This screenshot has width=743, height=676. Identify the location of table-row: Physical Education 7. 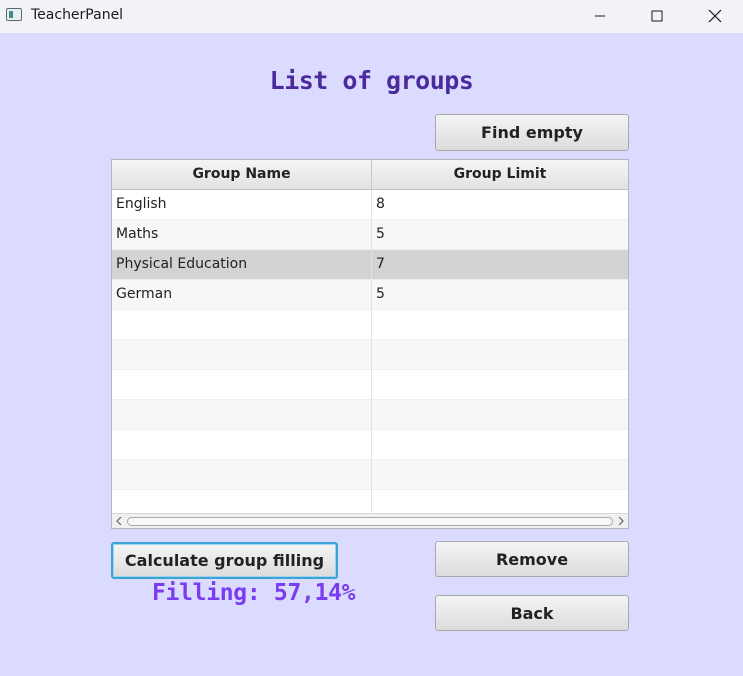
(370, 265).